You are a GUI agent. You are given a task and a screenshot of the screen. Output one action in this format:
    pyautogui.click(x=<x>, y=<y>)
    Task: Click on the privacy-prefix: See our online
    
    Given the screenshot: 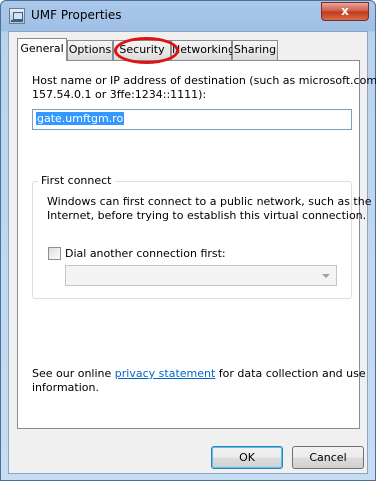 What is the action you would take?
    pyautogui.click(x=73, y=373)
    